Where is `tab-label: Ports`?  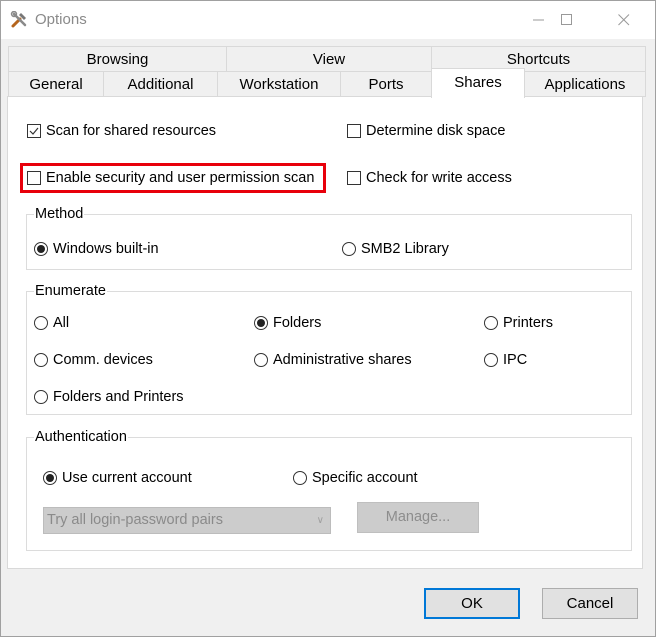
tab-label: Ports is located at coordinates (386, 84).